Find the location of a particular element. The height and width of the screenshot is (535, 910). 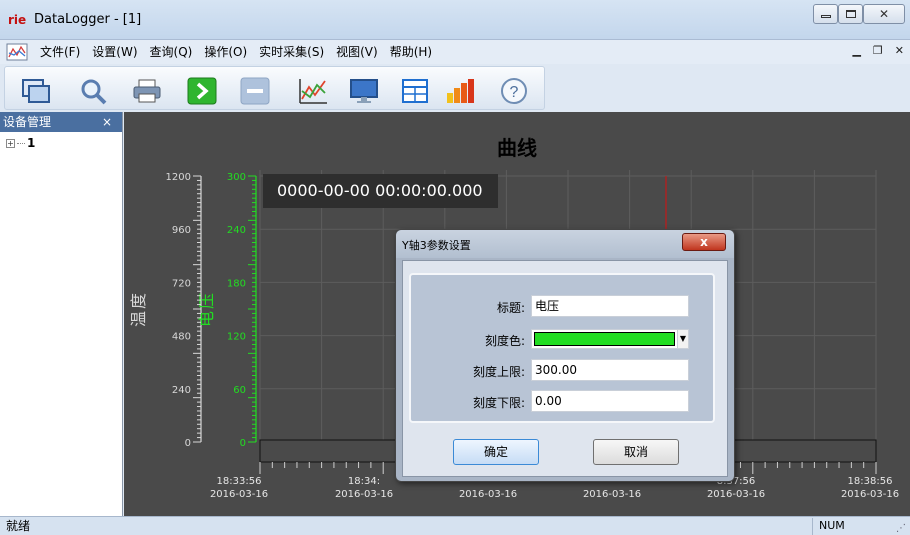

chevron-down-icon: ▼ is located at coordinates (682, 339).